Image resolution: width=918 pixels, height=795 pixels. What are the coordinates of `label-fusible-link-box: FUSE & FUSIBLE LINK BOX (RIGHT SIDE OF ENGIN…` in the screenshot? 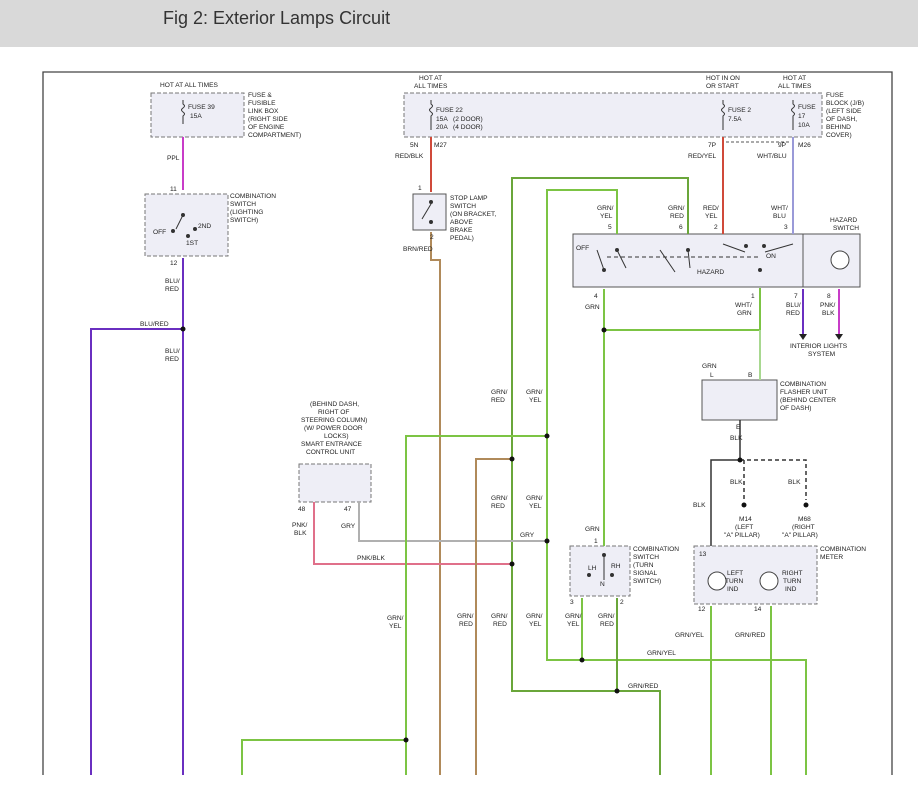 It's located at (274, 115).